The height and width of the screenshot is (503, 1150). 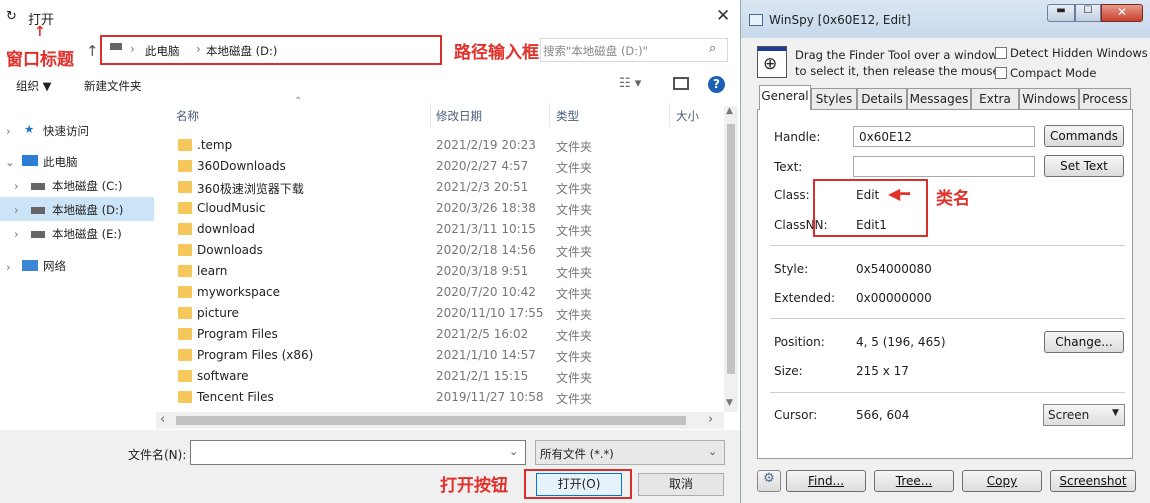 What do you see at coordinates (450, 271) in the screenshot?
I see `file-row: learn 2020/3/18 9:51 文件夹` at bounding box center [450, 271].